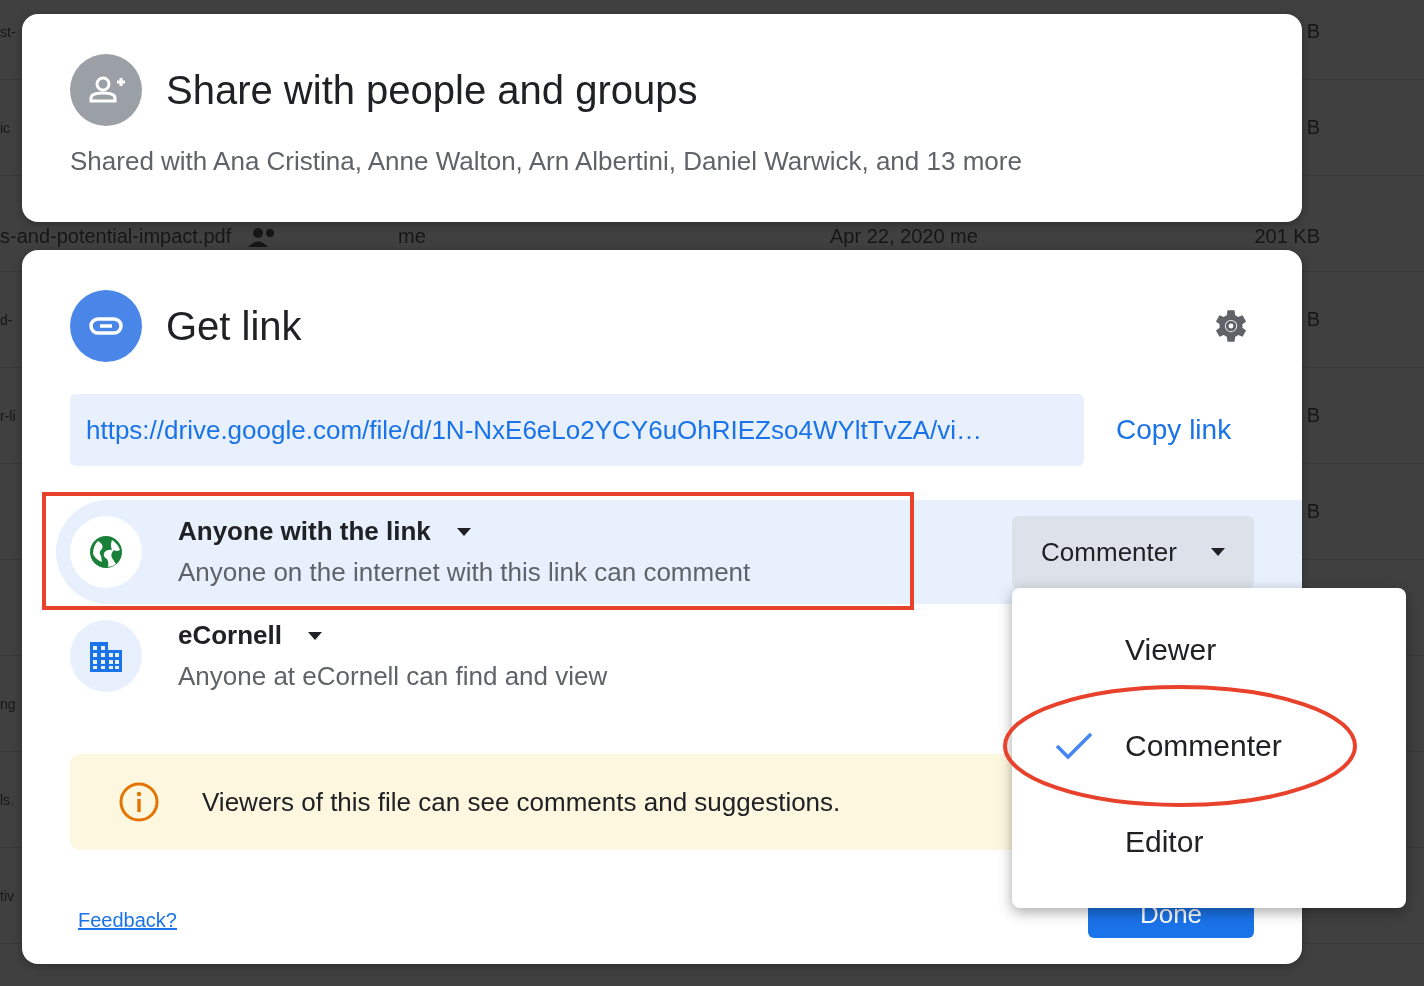 The width and height of the screenshot is (1424, 986). Describe the element at coordinates (679, 552) in the screenshot. I see `access-row: Anyone with the link Anyone on the internet with this link can comment Commenter` at that location.